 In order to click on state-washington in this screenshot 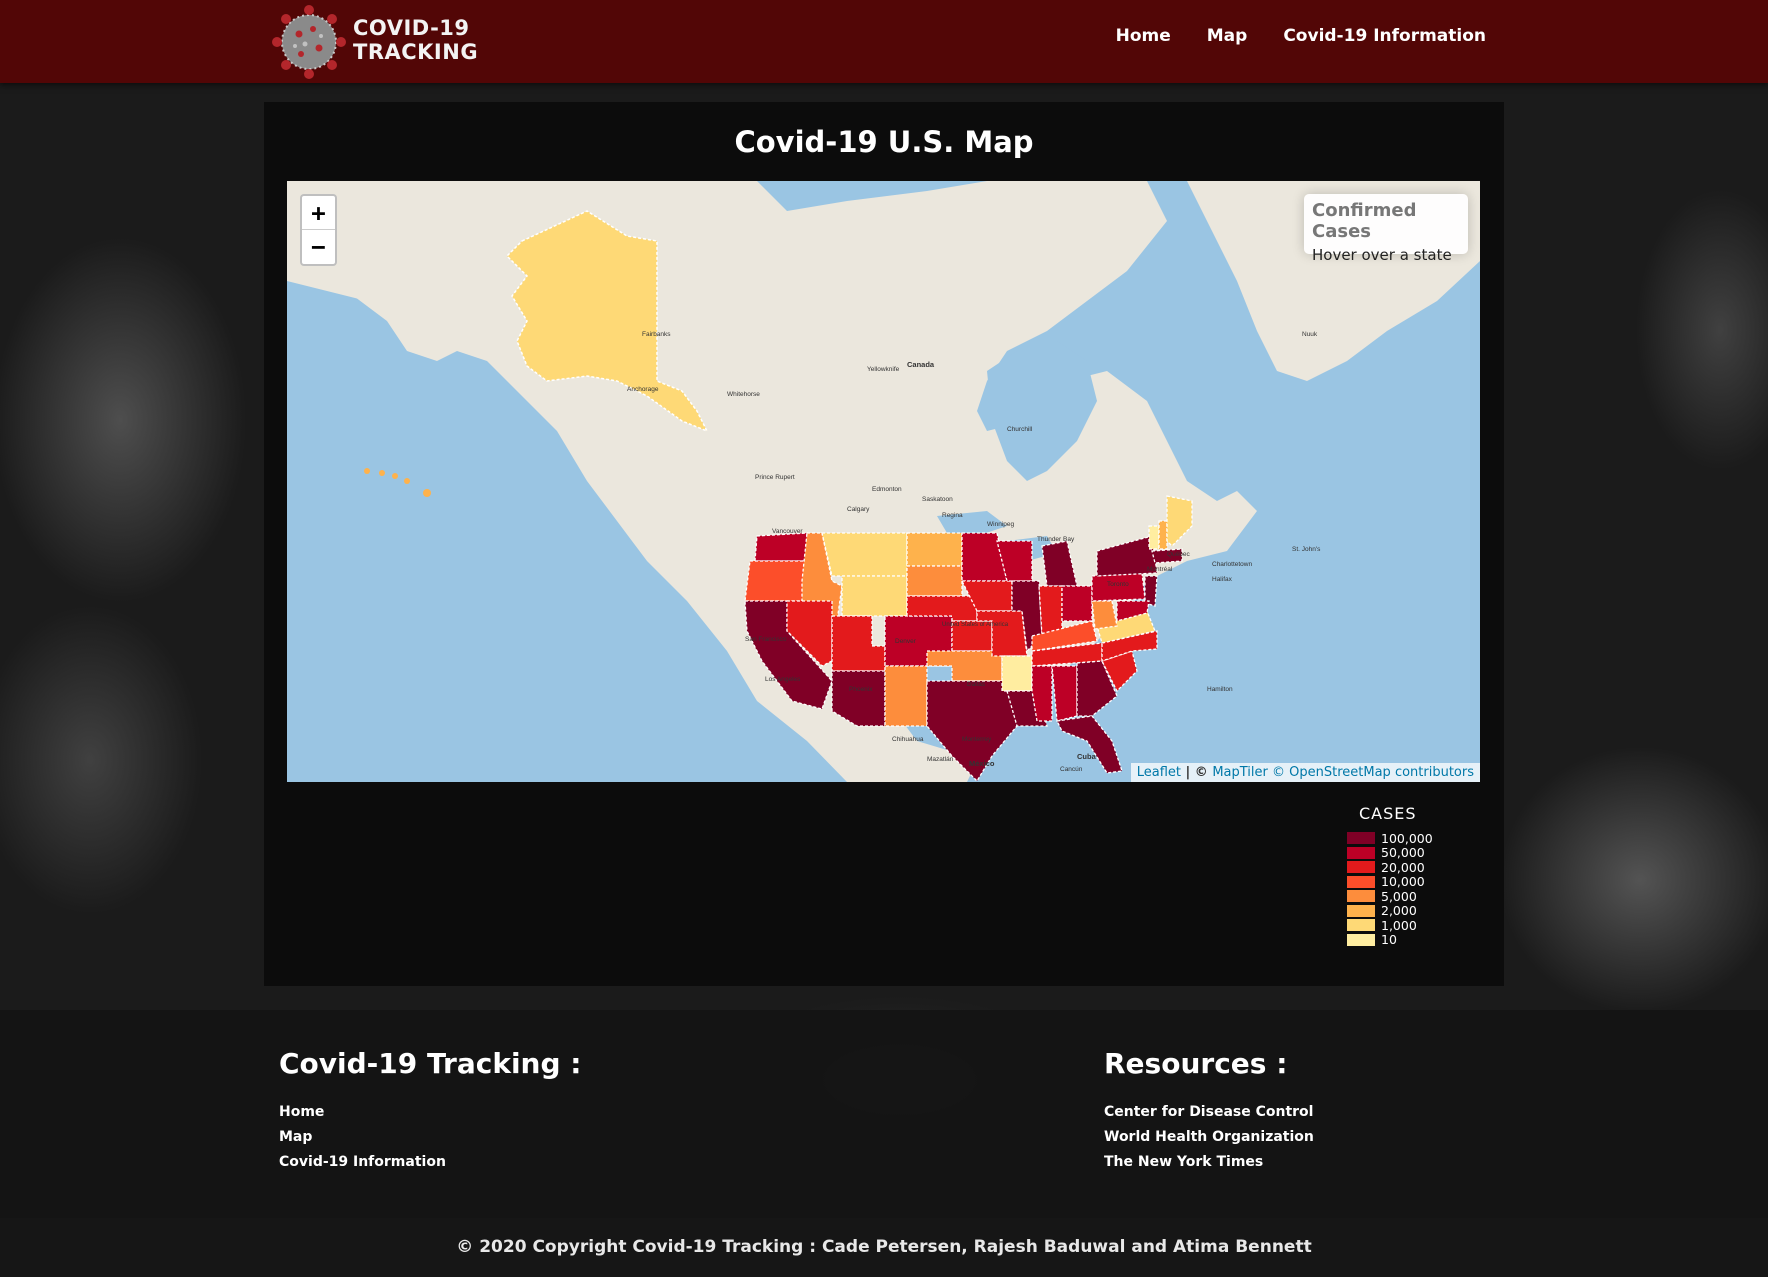, I will do `click(781, 547)`.